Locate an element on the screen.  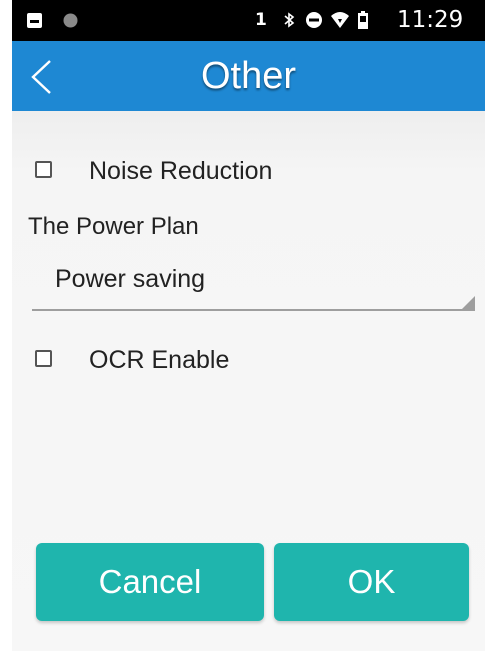
dot-icon is located at coordinates (70, 20).